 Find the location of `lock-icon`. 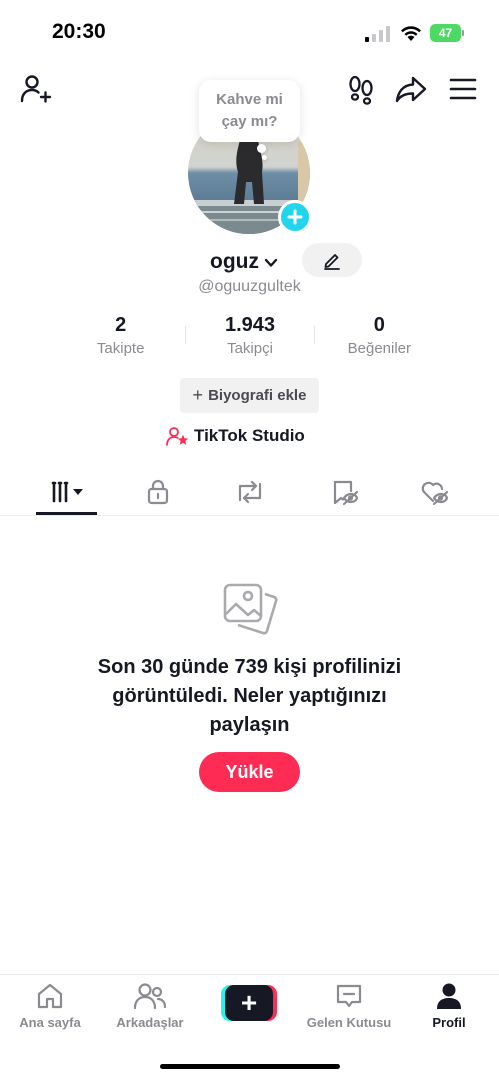

lock-icon is located at coordinates (158, 492).